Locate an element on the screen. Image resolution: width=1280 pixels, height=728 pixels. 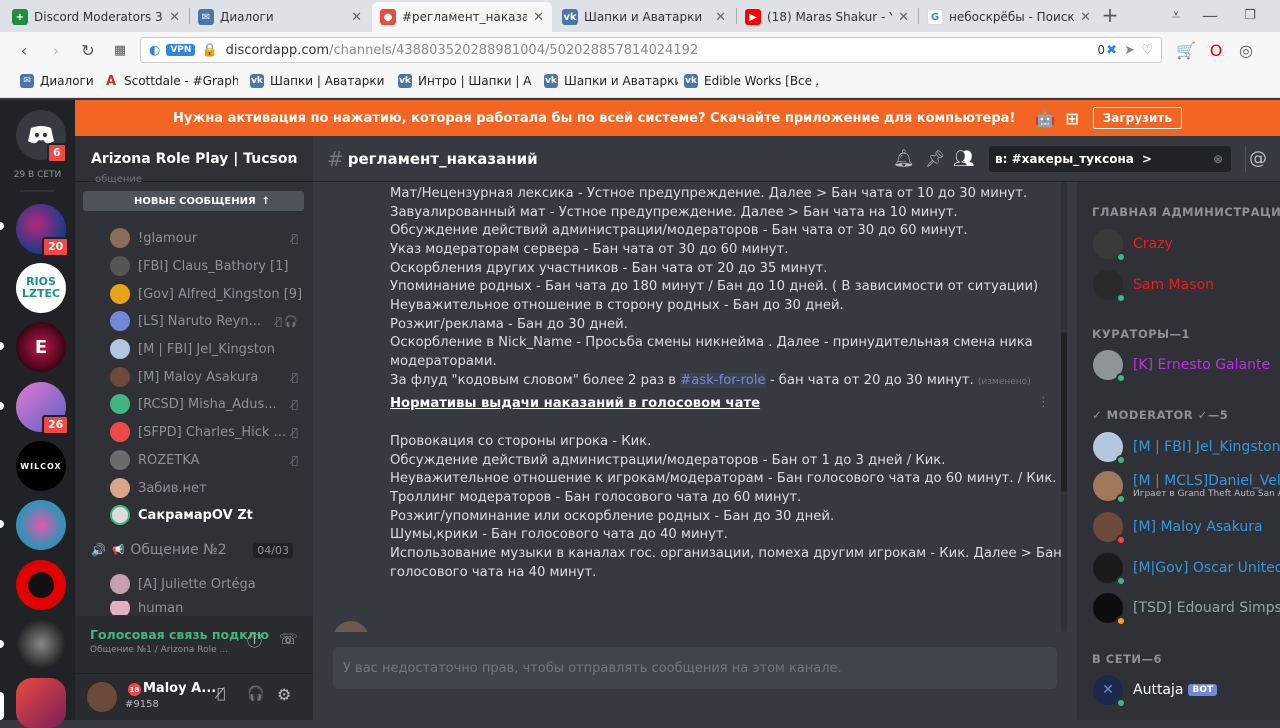
new-tab-button: + is located at coordinates (1110, 15).